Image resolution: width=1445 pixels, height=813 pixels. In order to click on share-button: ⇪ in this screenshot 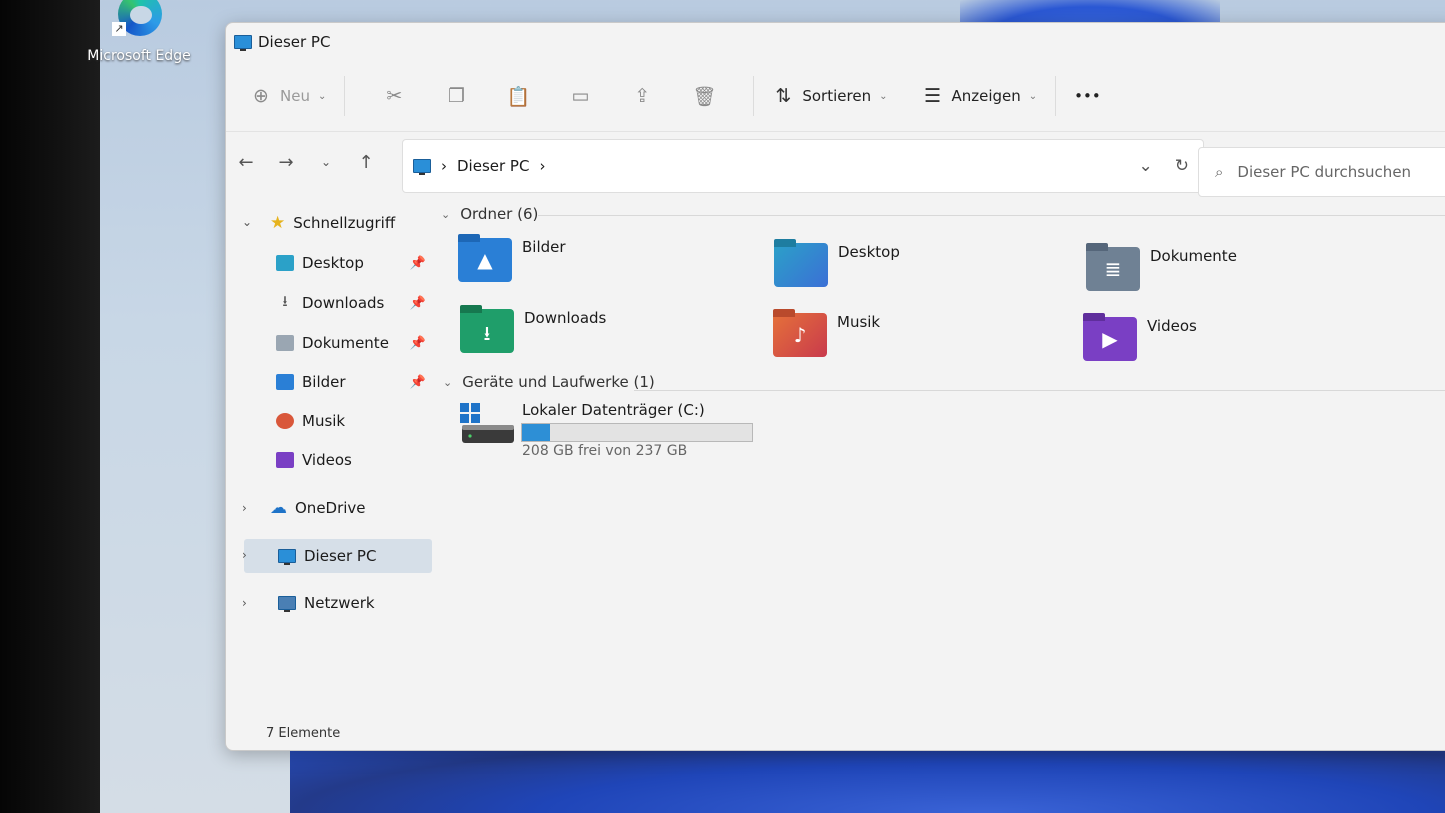, I will do `click(642, 96)`.